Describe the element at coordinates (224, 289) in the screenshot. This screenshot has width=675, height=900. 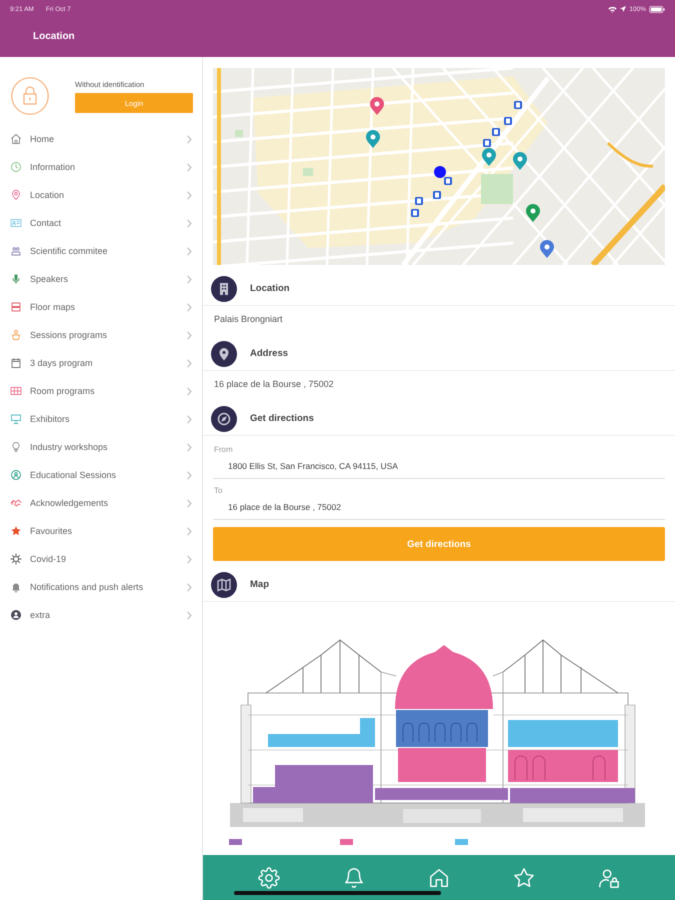
I see `building-icon` at that location.